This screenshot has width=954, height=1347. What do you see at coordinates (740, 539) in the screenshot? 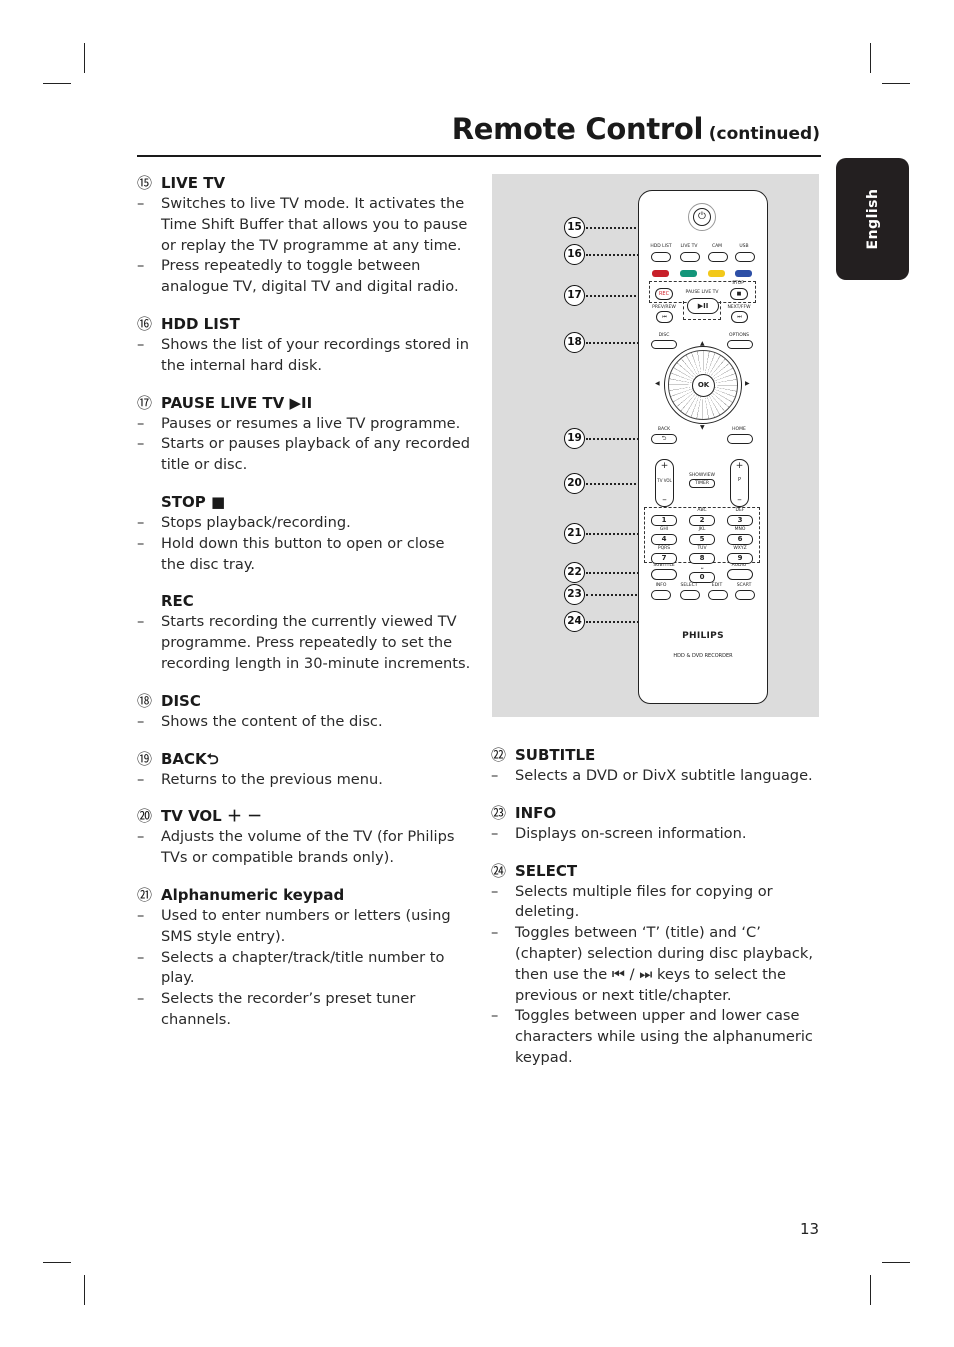
I see `key-6: 6` at bounding box center [740, 539].